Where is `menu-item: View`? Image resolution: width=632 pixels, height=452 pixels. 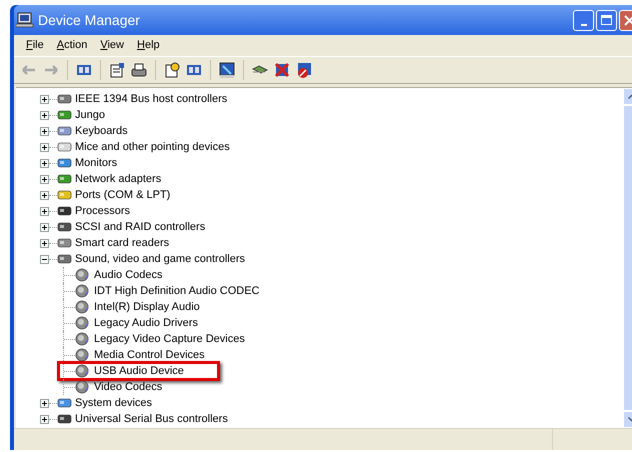
menu-item: View is located at coordinates (112, 45).